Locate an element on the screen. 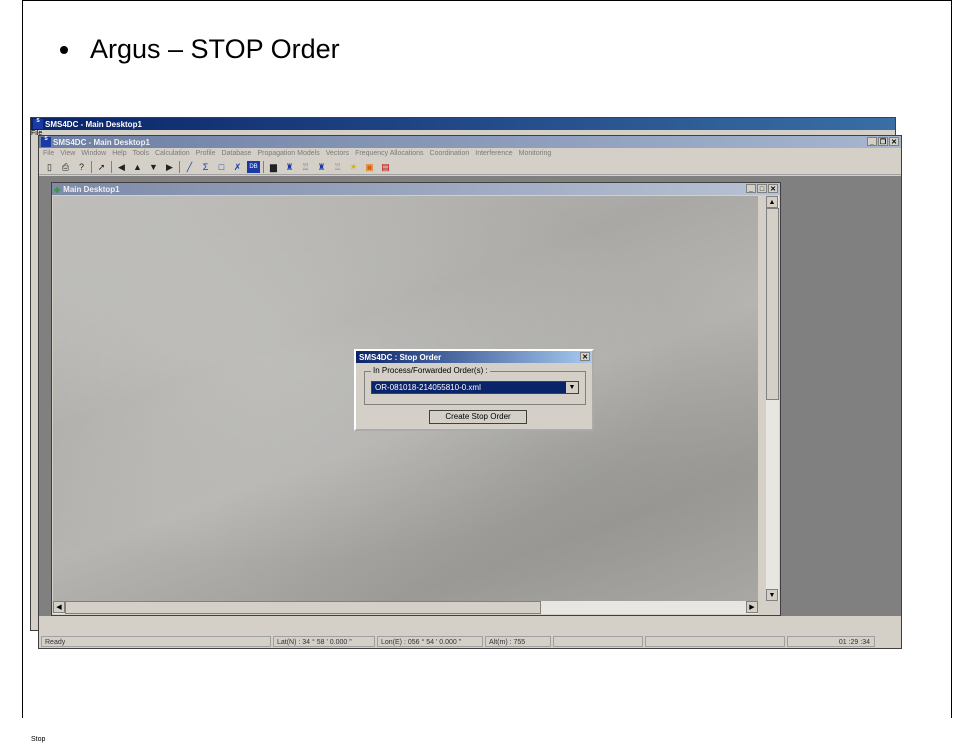 The image size is (954, 743). vertical-scroll-thumb is located at coordinates (772, 304).